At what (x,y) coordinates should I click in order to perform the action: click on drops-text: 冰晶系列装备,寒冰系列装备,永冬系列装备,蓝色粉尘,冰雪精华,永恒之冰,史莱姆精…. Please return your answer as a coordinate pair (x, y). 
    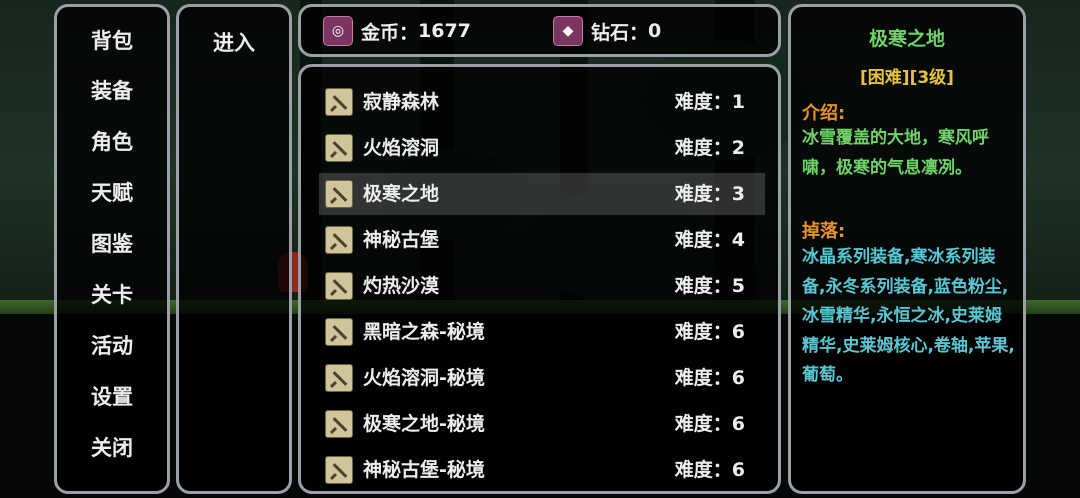
    Looking at the image, I should click on (908, 316).